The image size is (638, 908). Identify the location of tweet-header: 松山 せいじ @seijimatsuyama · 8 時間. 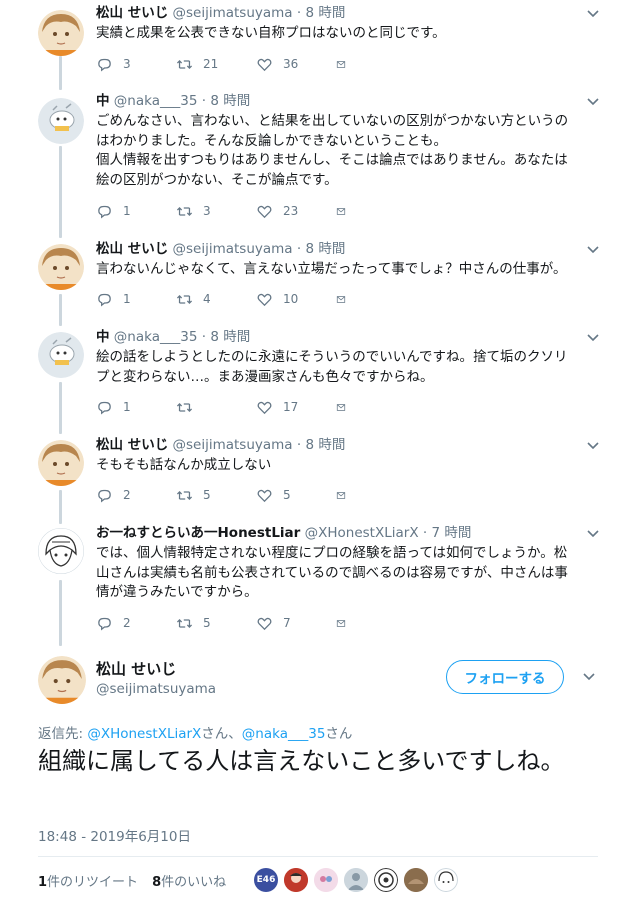
(220, 13).